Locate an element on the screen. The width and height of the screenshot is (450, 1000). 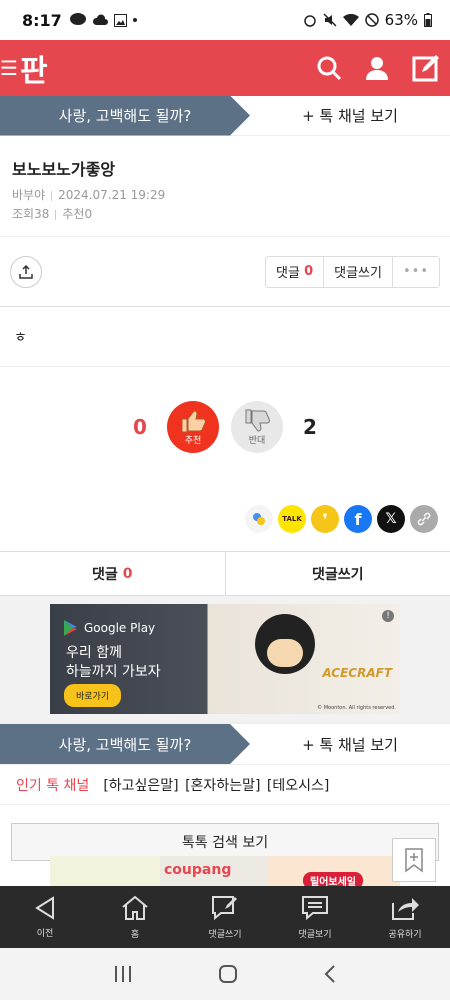
comment-count: 0 is located at coordinates (309, 271).